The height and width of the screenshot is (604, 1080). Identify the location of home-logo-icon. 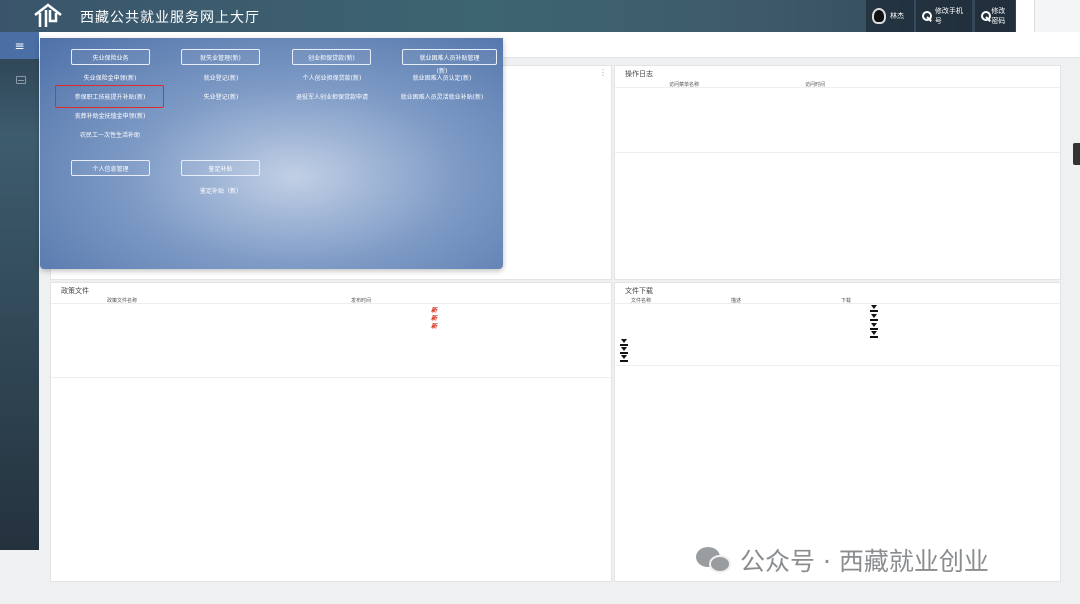
(48, 16).